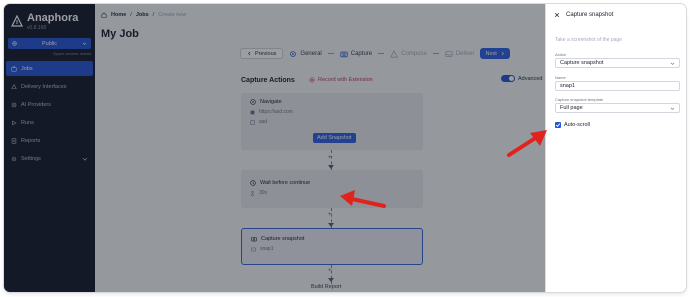 The height and width of the screenshot is (297, 690). I want to click on autoscroll-option: Auto-scroll, so click(572, 125).